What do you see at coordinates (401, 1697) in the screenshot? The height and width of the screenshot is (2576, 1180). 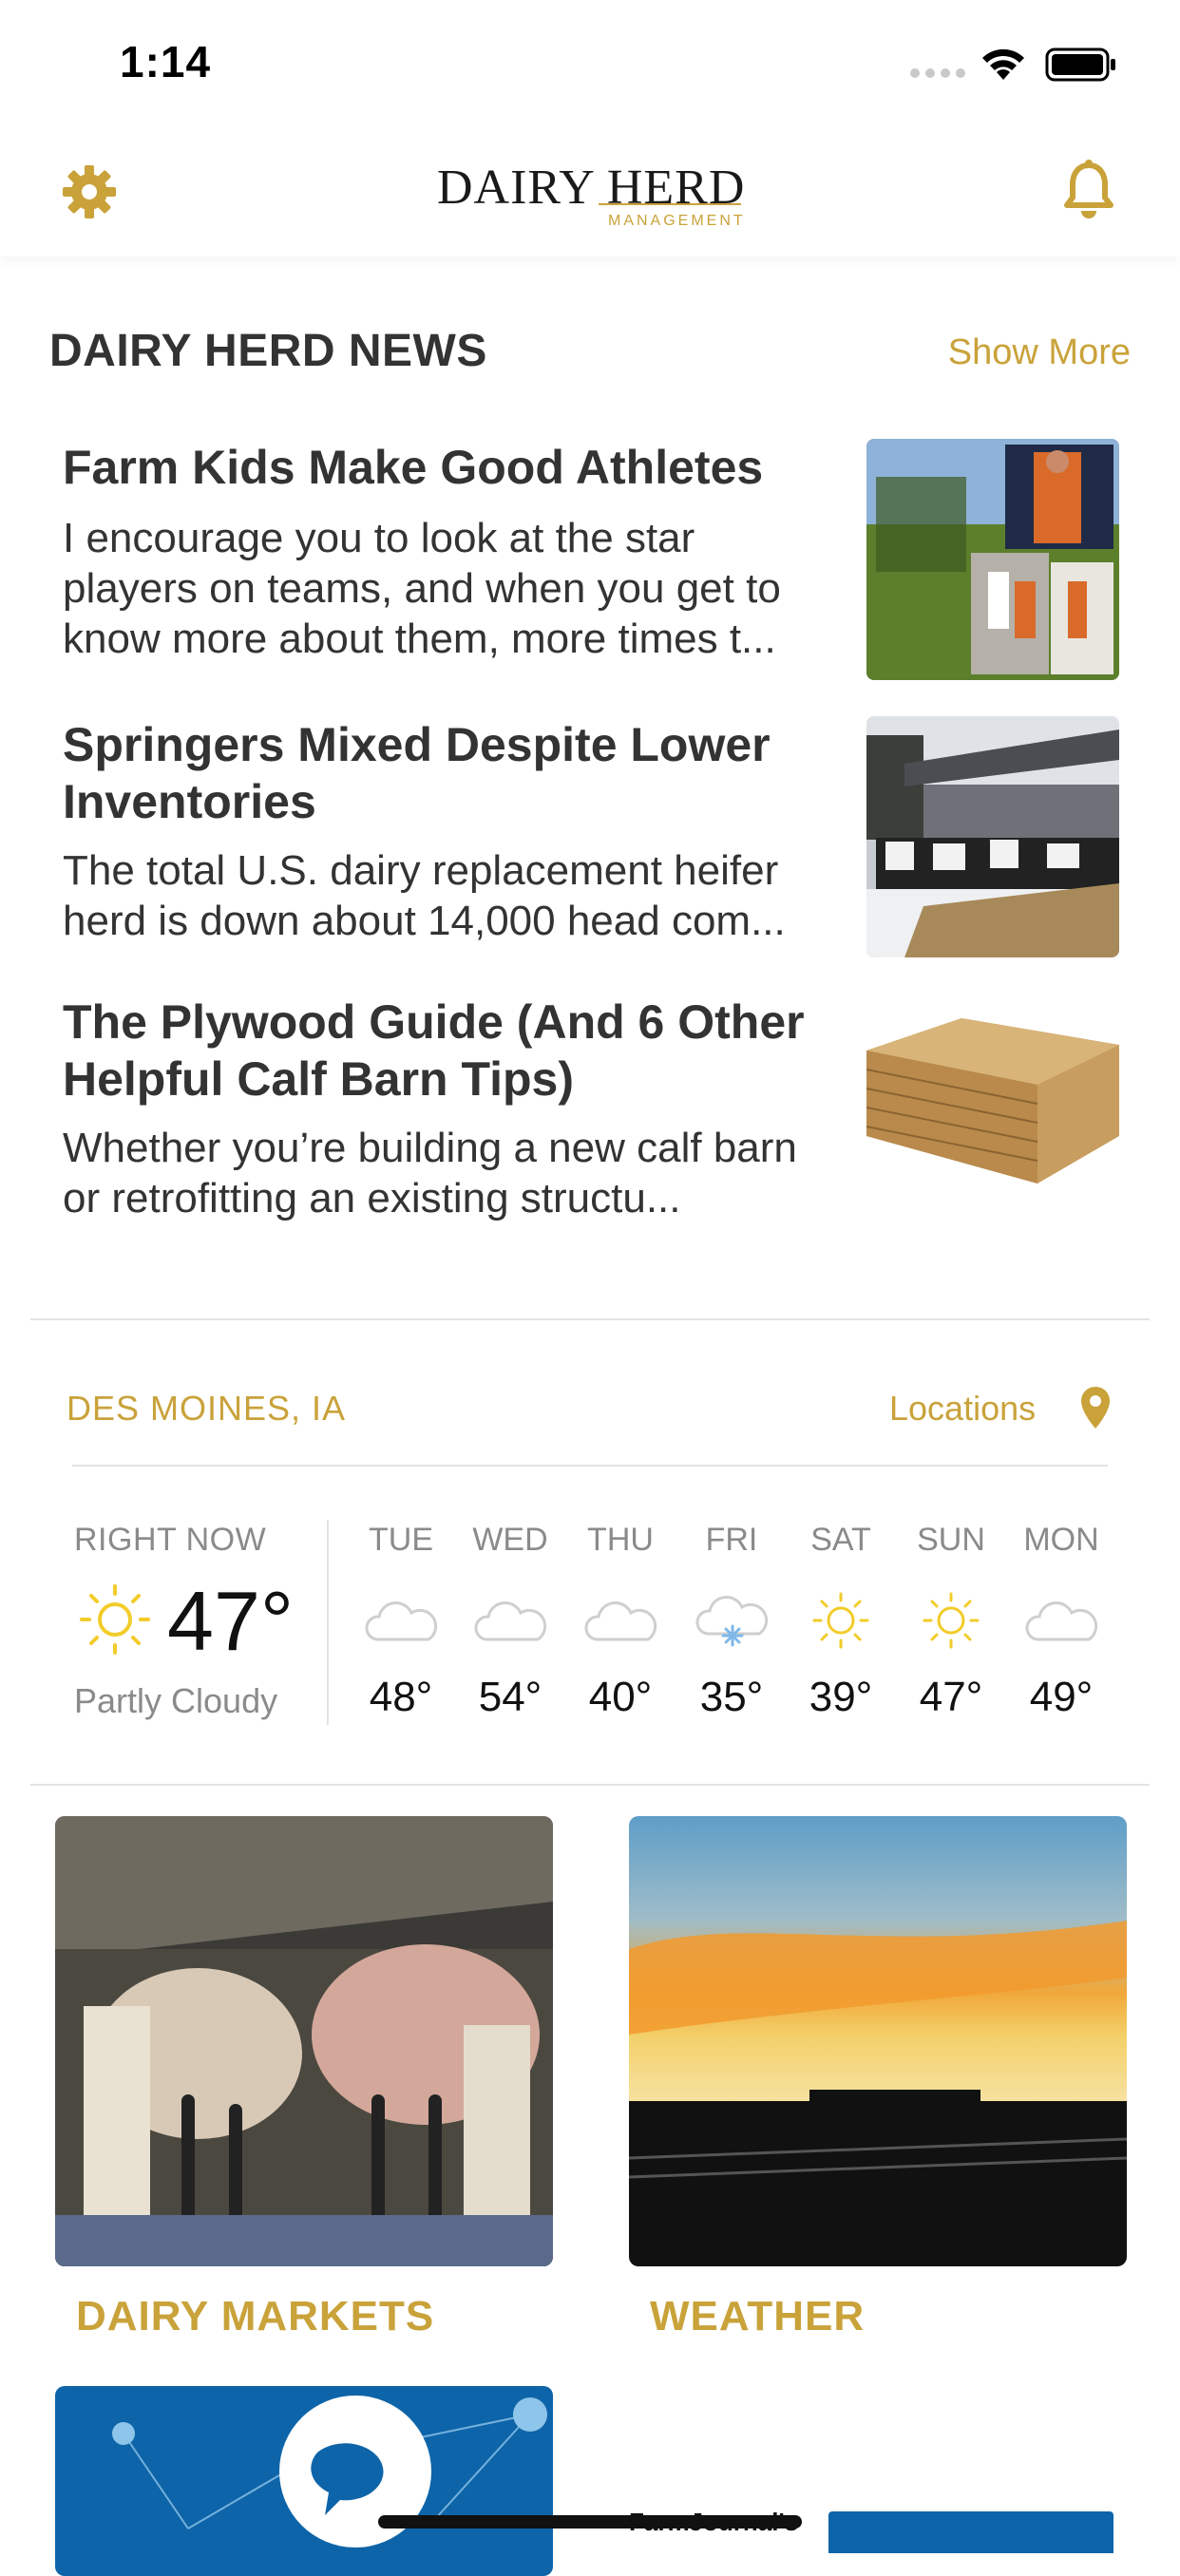 I see `forecast-temp: 48°` at bounding box center [401, 1697].